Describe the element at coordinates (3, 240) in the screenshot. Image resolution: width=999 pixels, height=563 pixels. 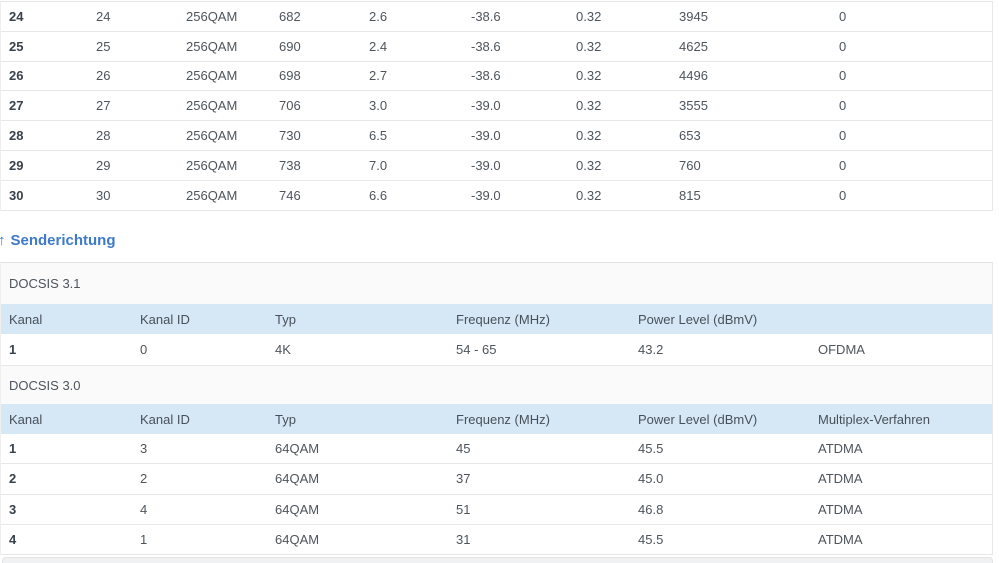
I see `arrow-up-icon: ↑` at that location.